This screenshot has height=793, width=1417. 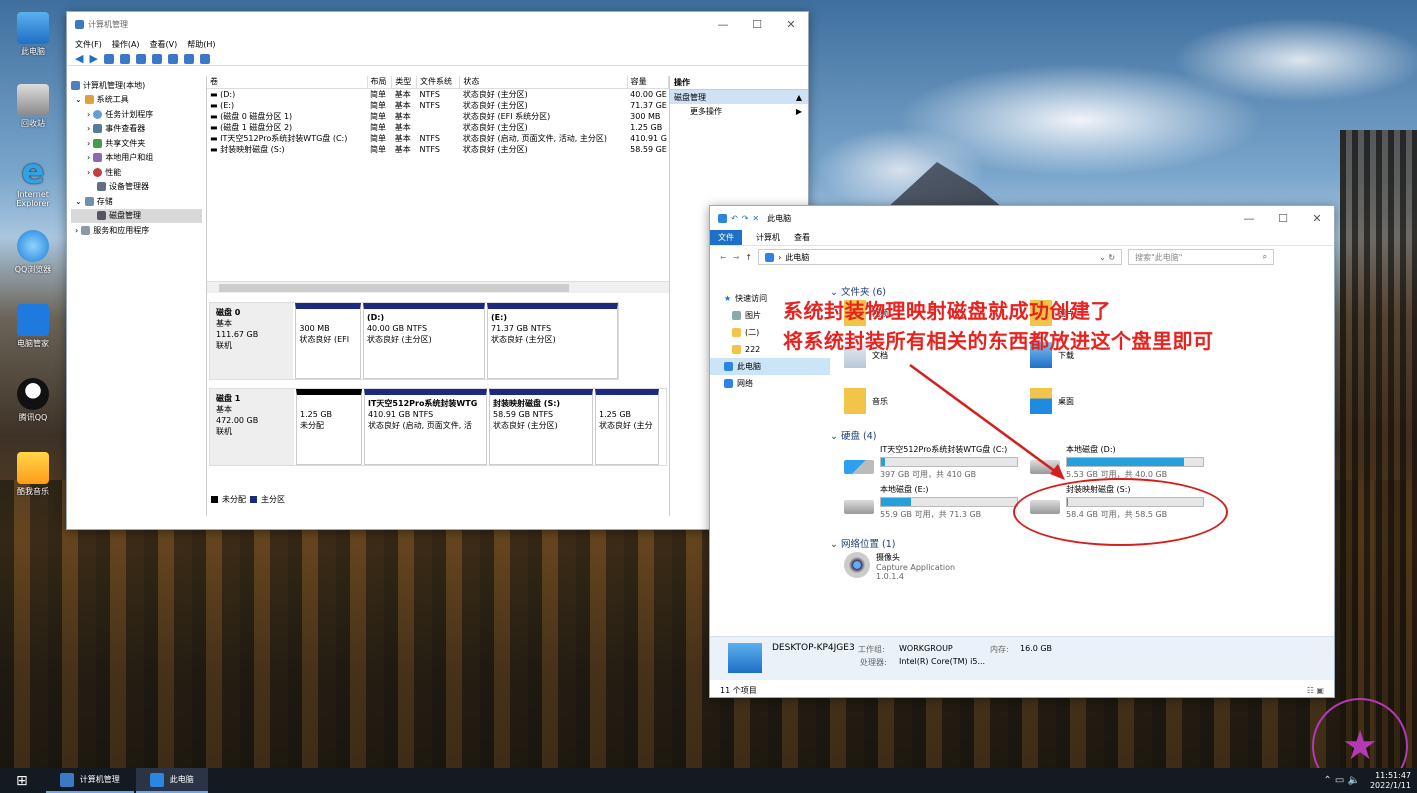 What do you see at coordinates (136, 172) in the screenshot?
I see `tree-item-performance: › 性能` at bounding box center [136, 172].